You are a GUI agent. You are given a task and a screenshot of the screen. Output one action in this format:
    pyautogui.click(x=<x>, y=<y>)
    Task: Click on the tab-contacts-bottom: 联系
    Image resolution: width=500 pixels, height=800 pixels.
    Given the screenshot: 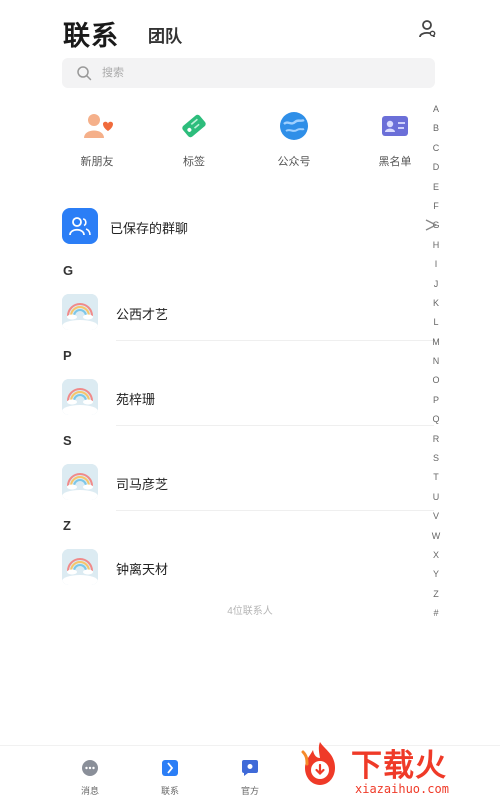 What is the action you would take?
    pyautogui.click(x=170, y=777)
    